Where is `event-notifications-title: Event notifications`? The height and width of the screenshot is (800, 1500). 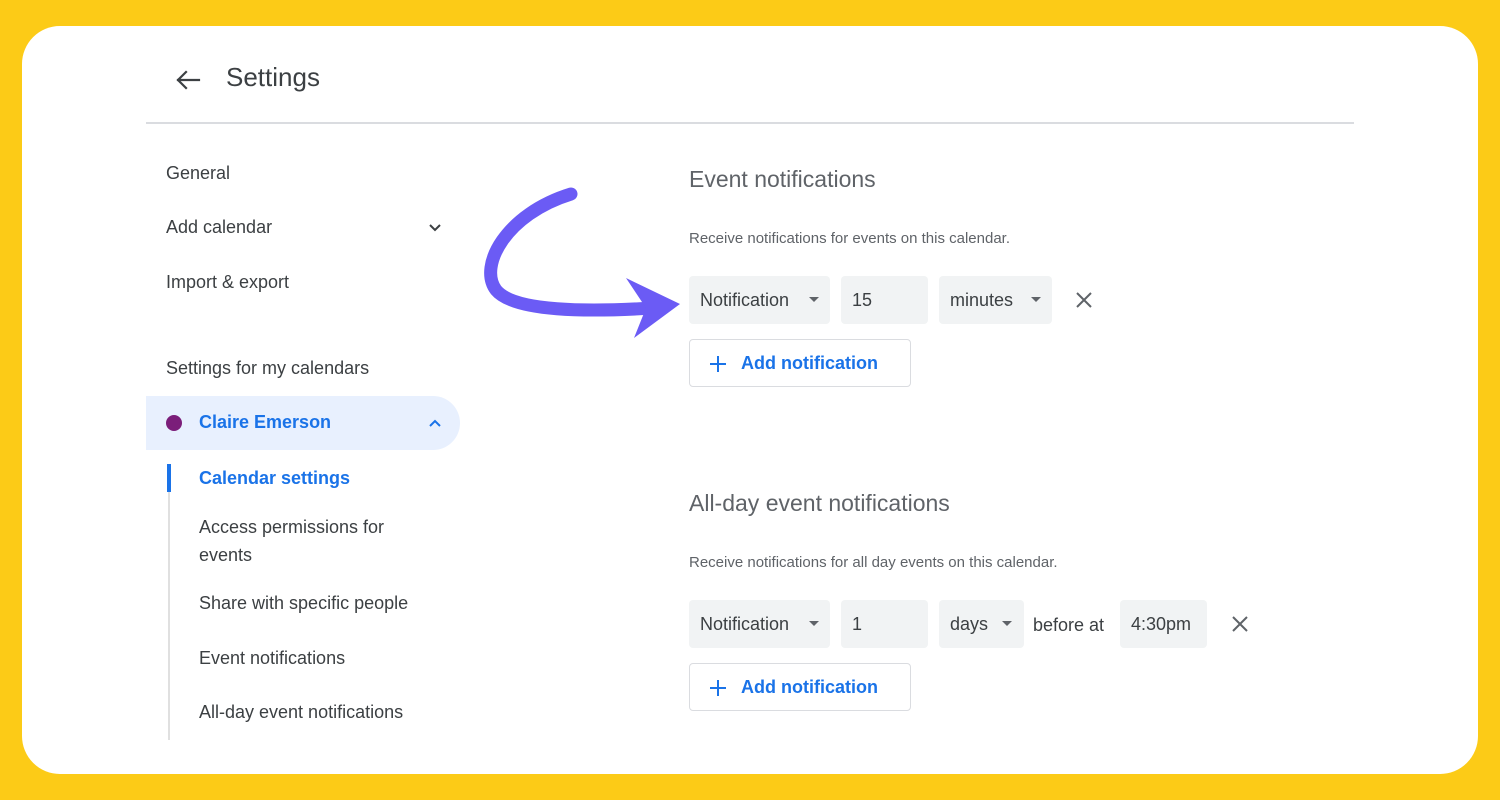 event-notifications-title: Event notifications is located at coordinates (782, 179).